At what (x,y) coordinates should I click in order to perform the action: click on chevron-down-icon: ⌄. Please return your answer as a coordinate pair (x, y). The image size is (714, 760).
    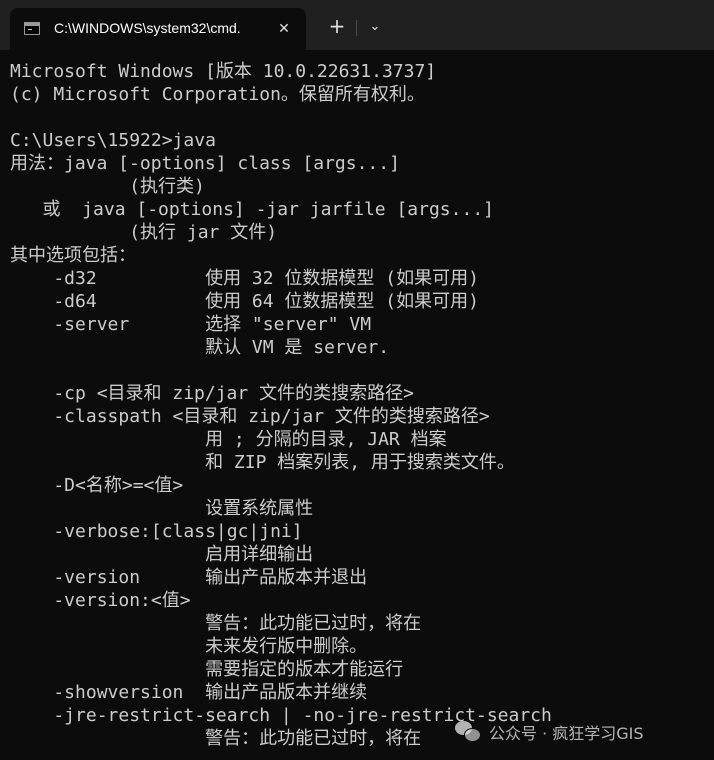
    Looking at the image, I should click on (375, 27).